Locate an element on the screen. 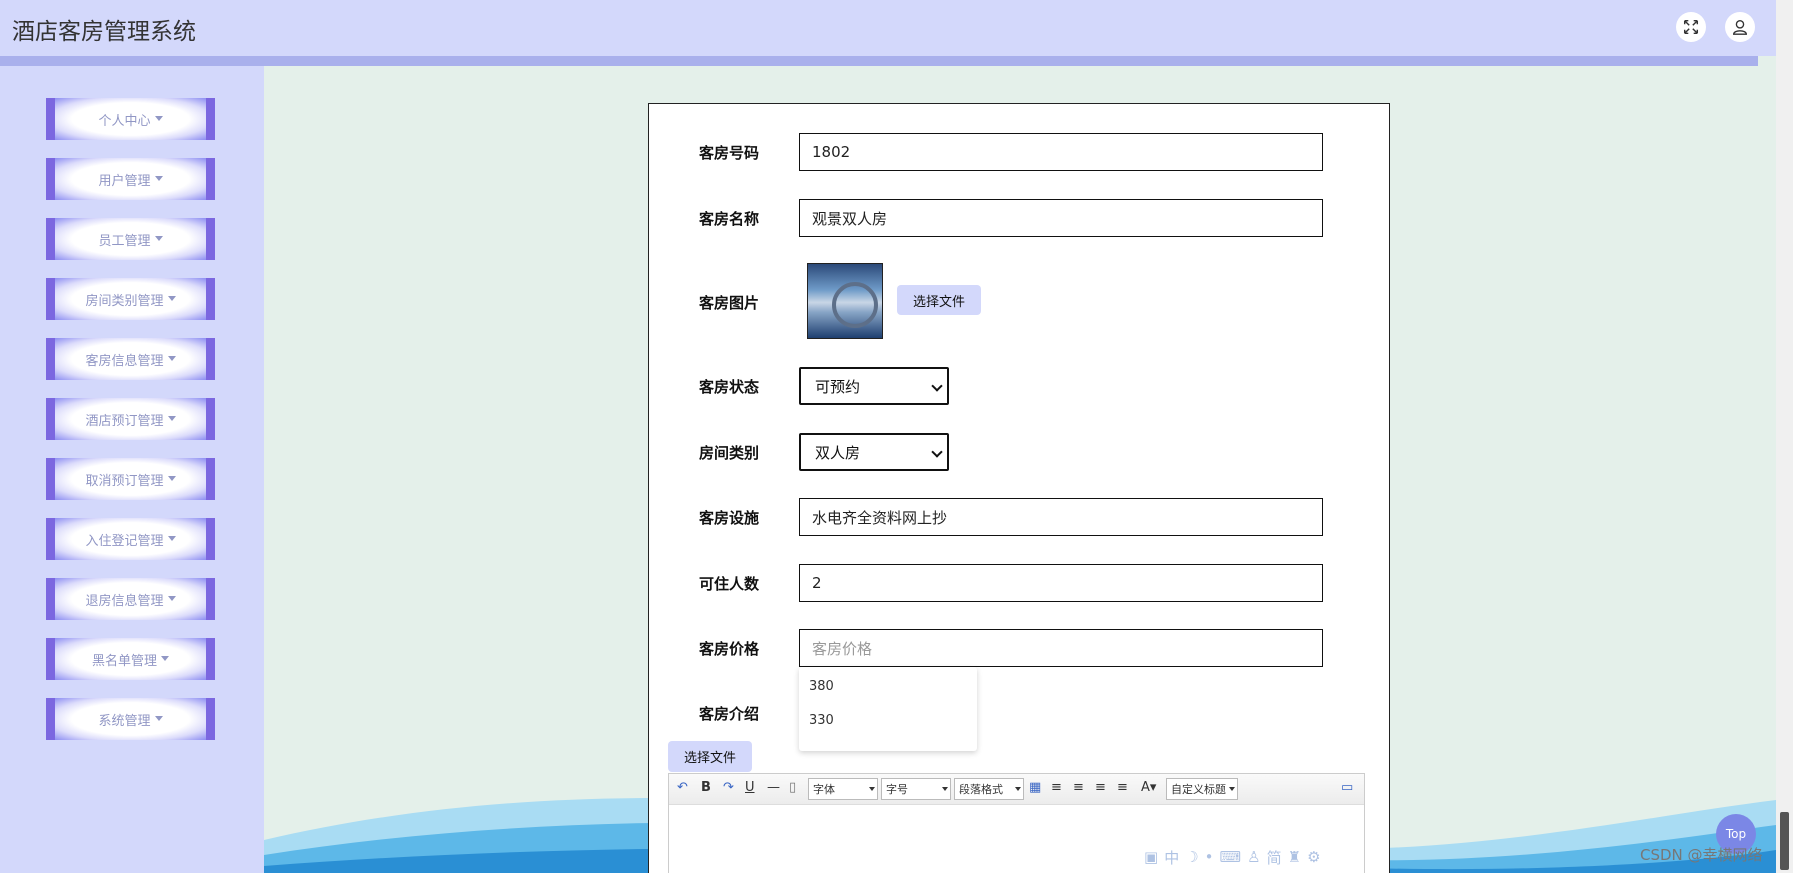 The image size is (1793, 873). bold-icon: B is located at coordinates (706, 787).